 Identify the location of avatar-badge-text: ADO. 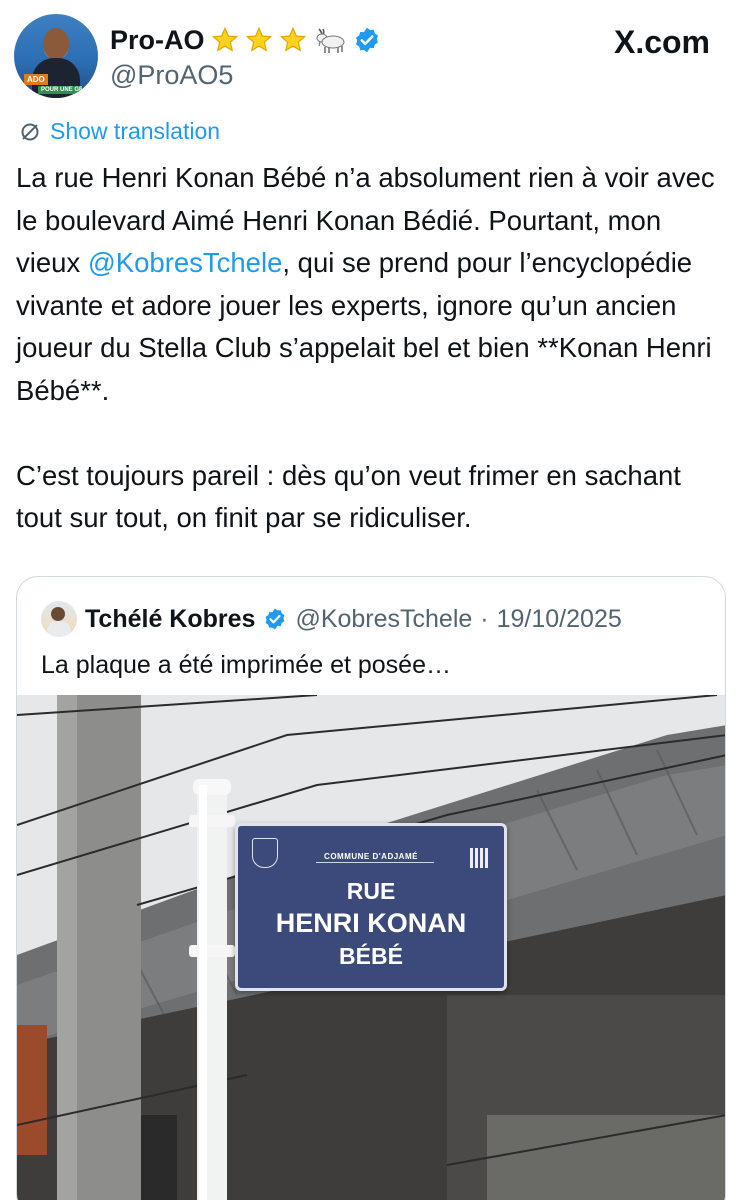
(36, 79).